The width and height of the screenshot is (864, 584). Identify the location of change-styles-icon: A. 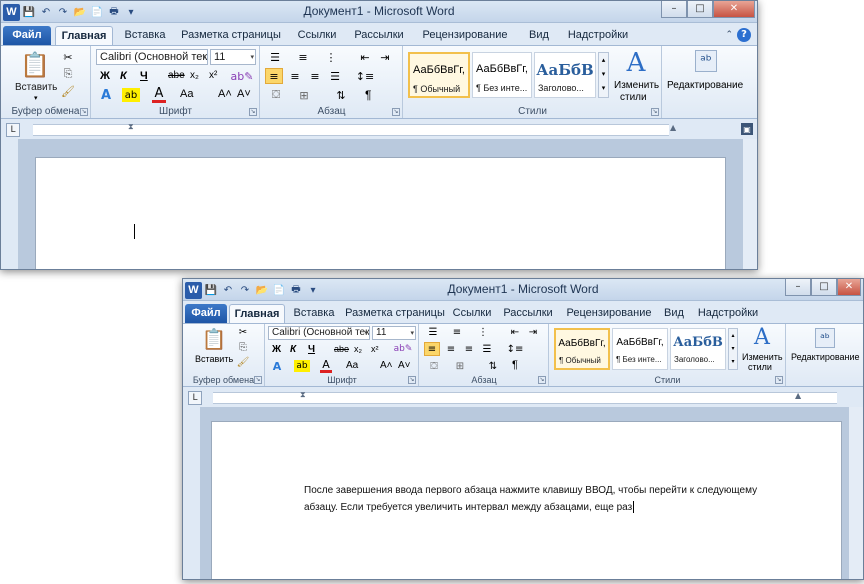
(636, 63).